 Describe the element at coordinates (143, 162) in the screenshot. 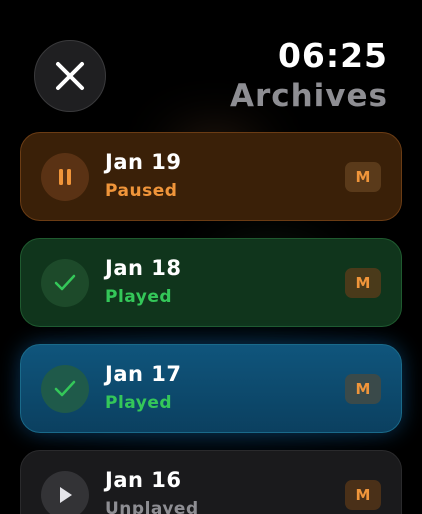

I see `archive-date: Jan 19` at that location.